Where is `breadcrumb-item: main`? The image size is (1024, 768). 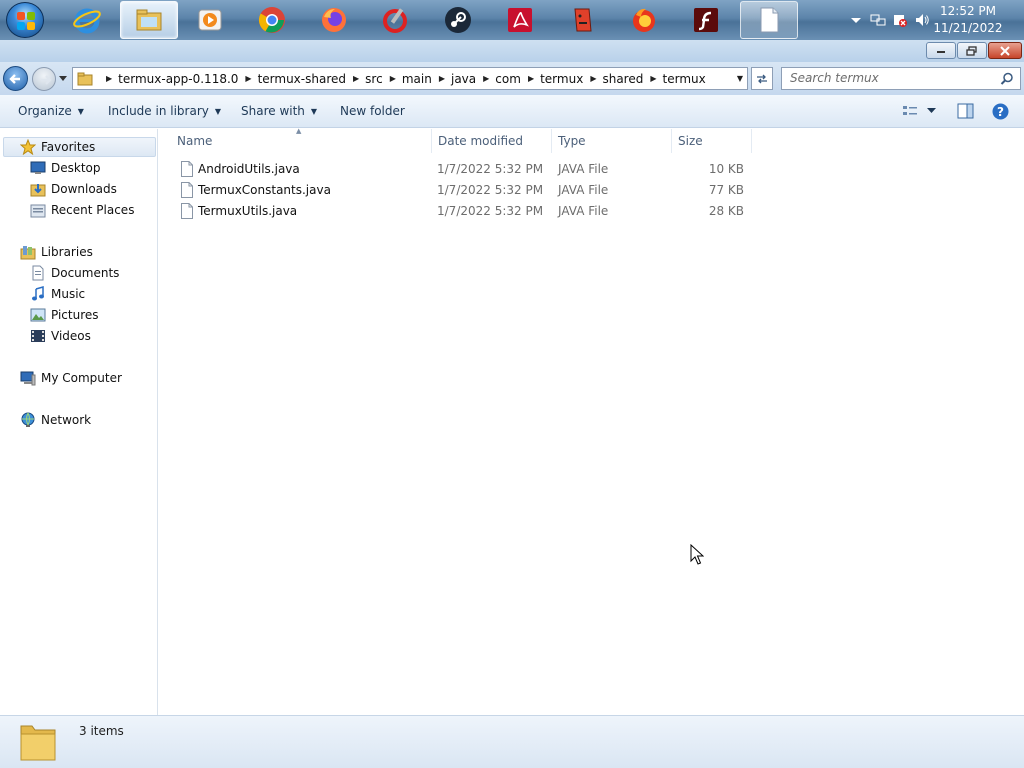 breadcrumb-item: main is located at coordinates (417, 79).